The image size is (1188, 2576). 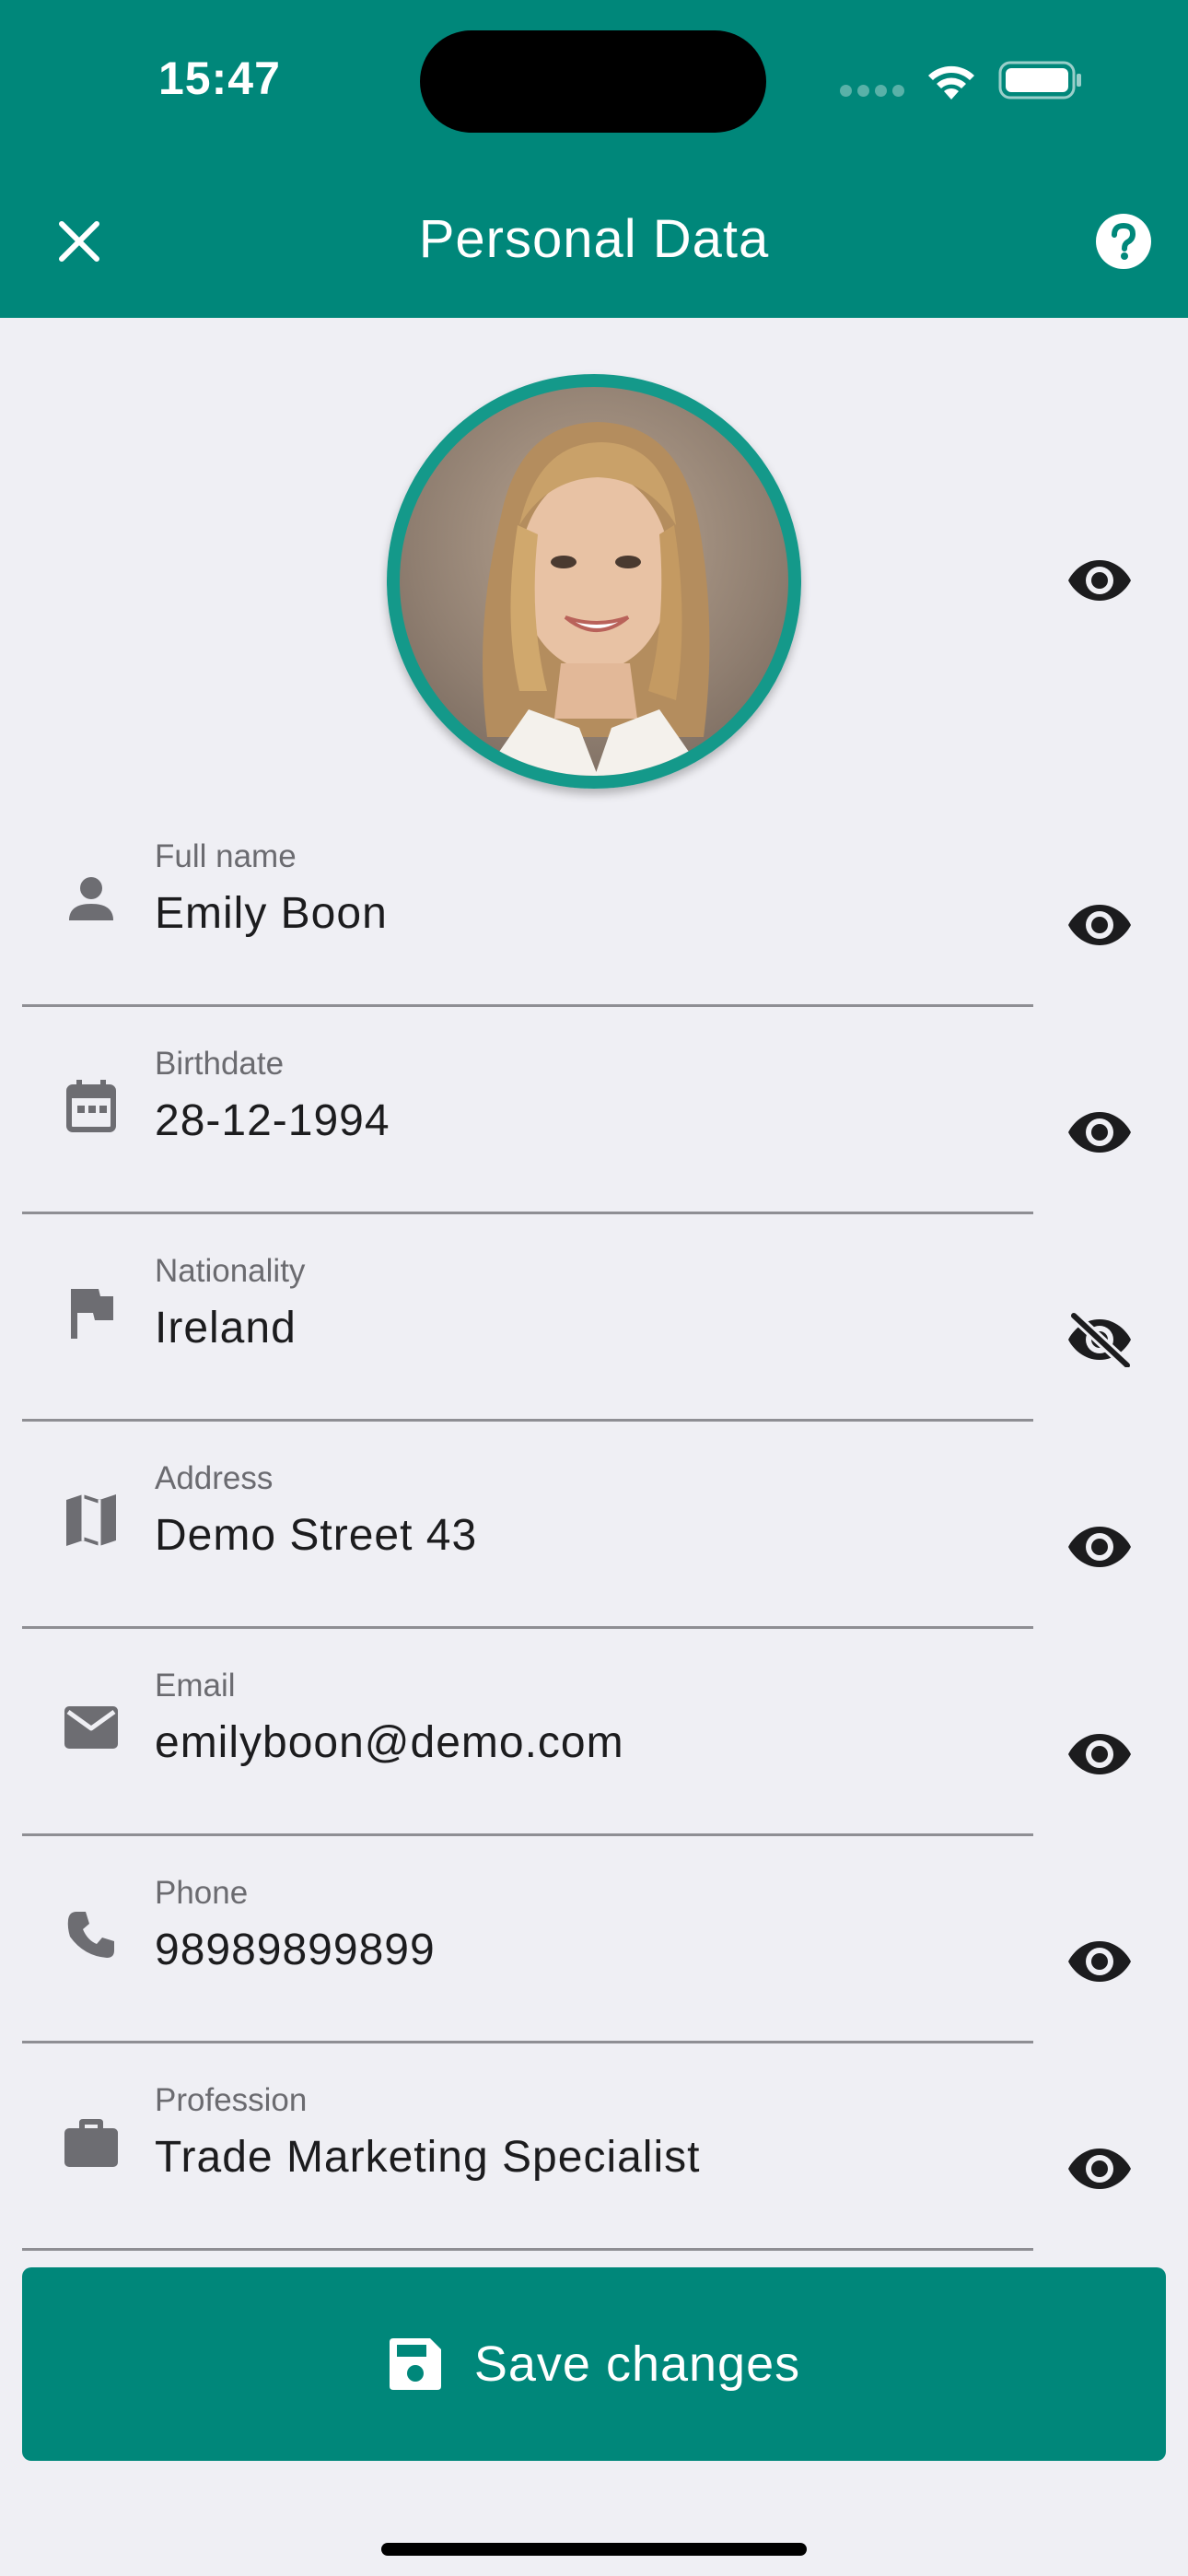 I want to click on briefcase-icon, so click(x=91, y=2142).